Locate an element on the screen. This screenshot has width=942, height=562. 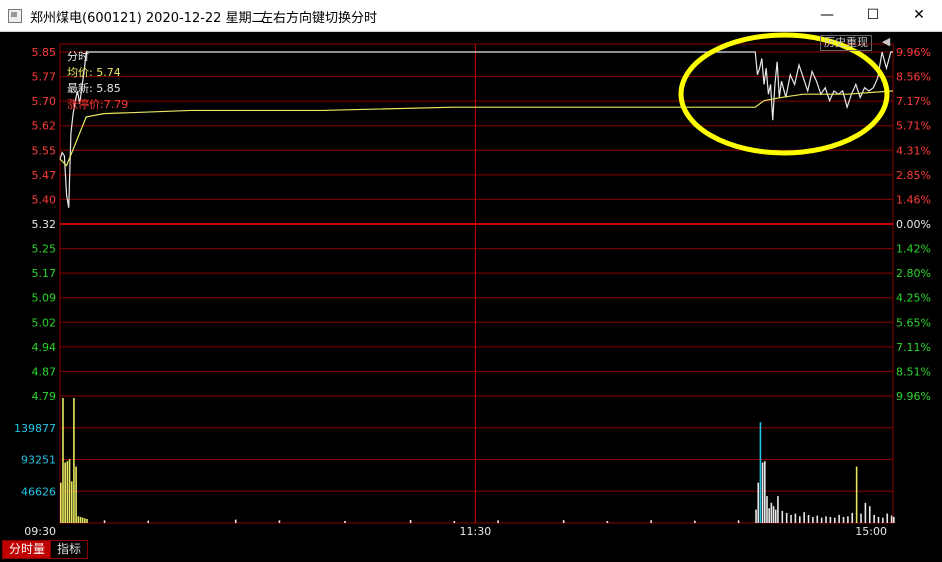
price-tick-label: 5.17 is located at coordinates (44, 273).